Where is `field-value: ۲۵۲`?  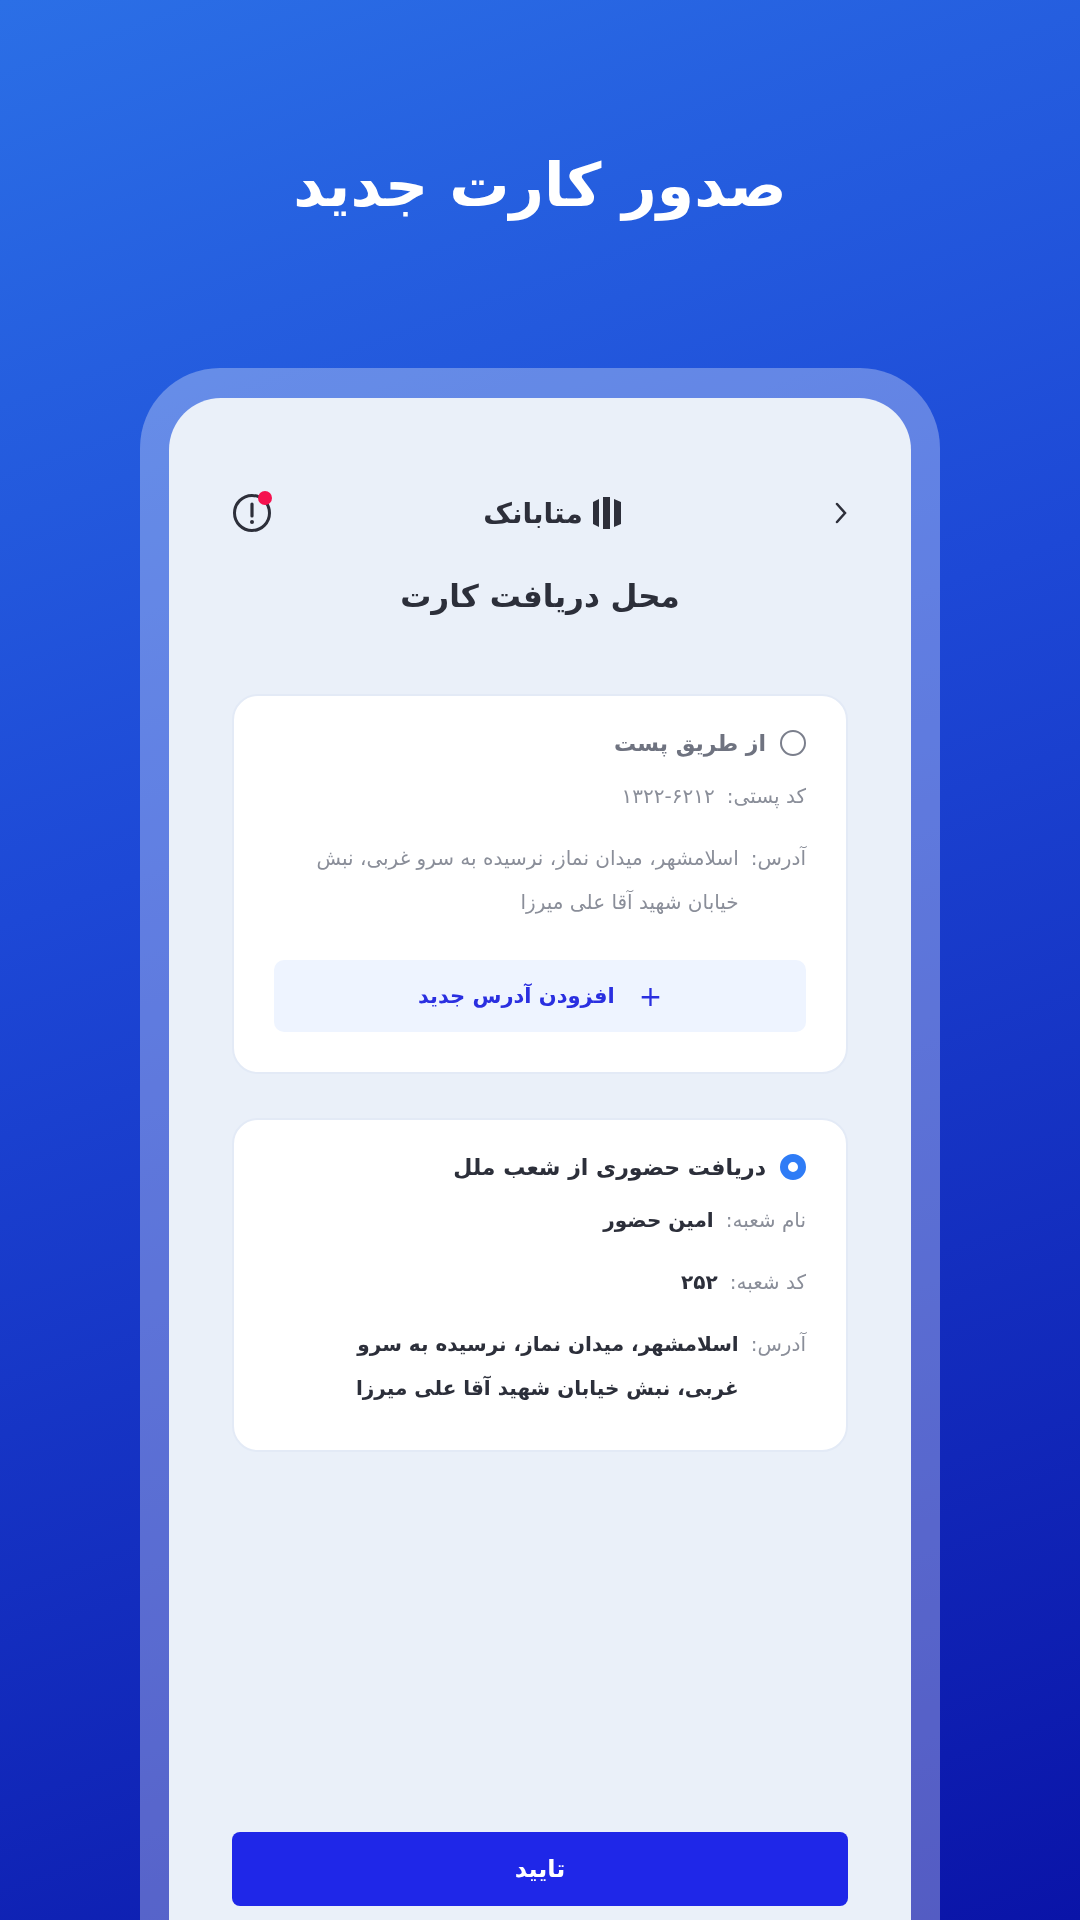 field-value: ۲۵۲ is located at coordinates (699, 1282).